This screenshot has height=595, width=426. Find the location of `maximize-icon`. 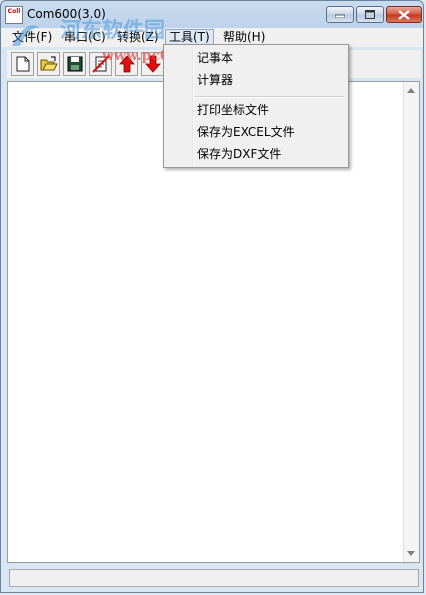

maximize-icon is located at coordinates (370, 14).